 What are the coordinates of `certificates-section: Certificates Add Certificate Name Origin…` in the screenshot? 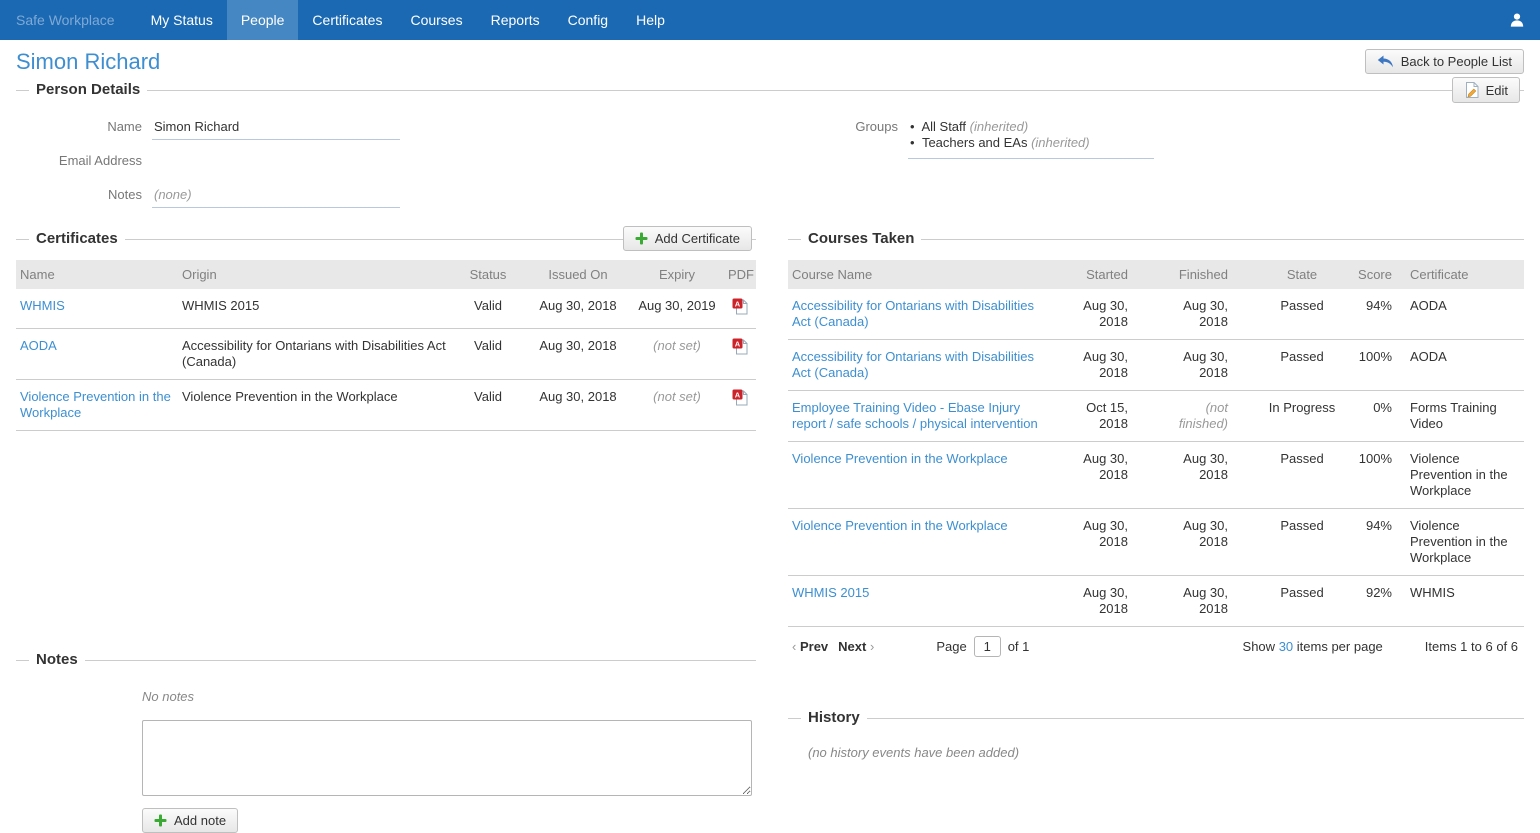 It's located at (386, 328).